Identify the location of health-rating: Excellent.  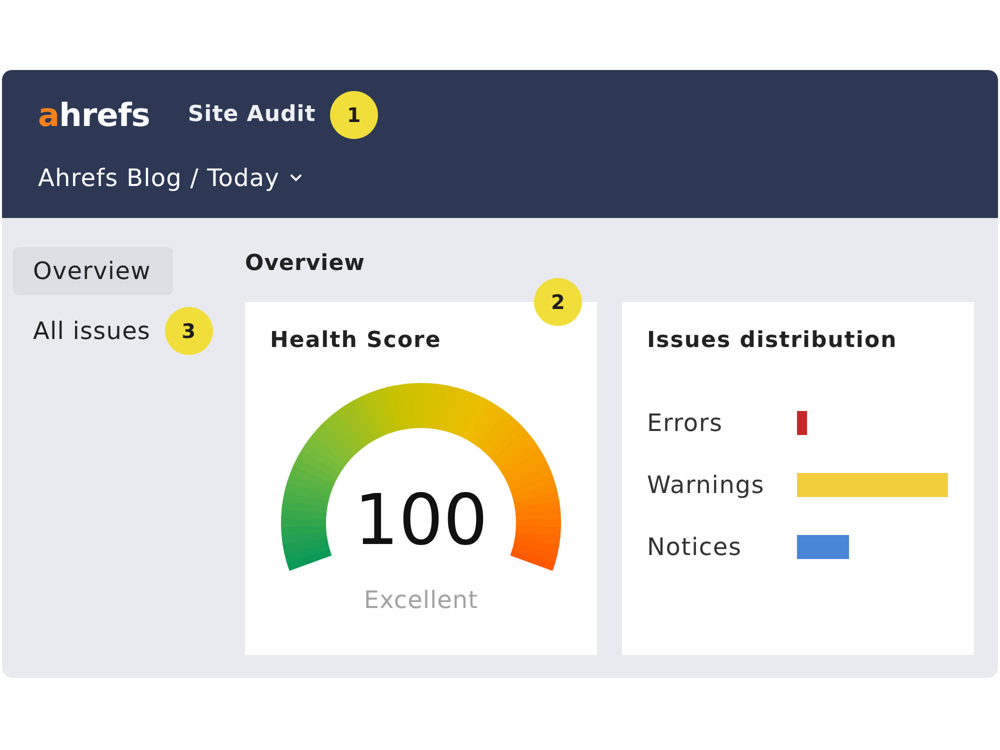
(421, 600).